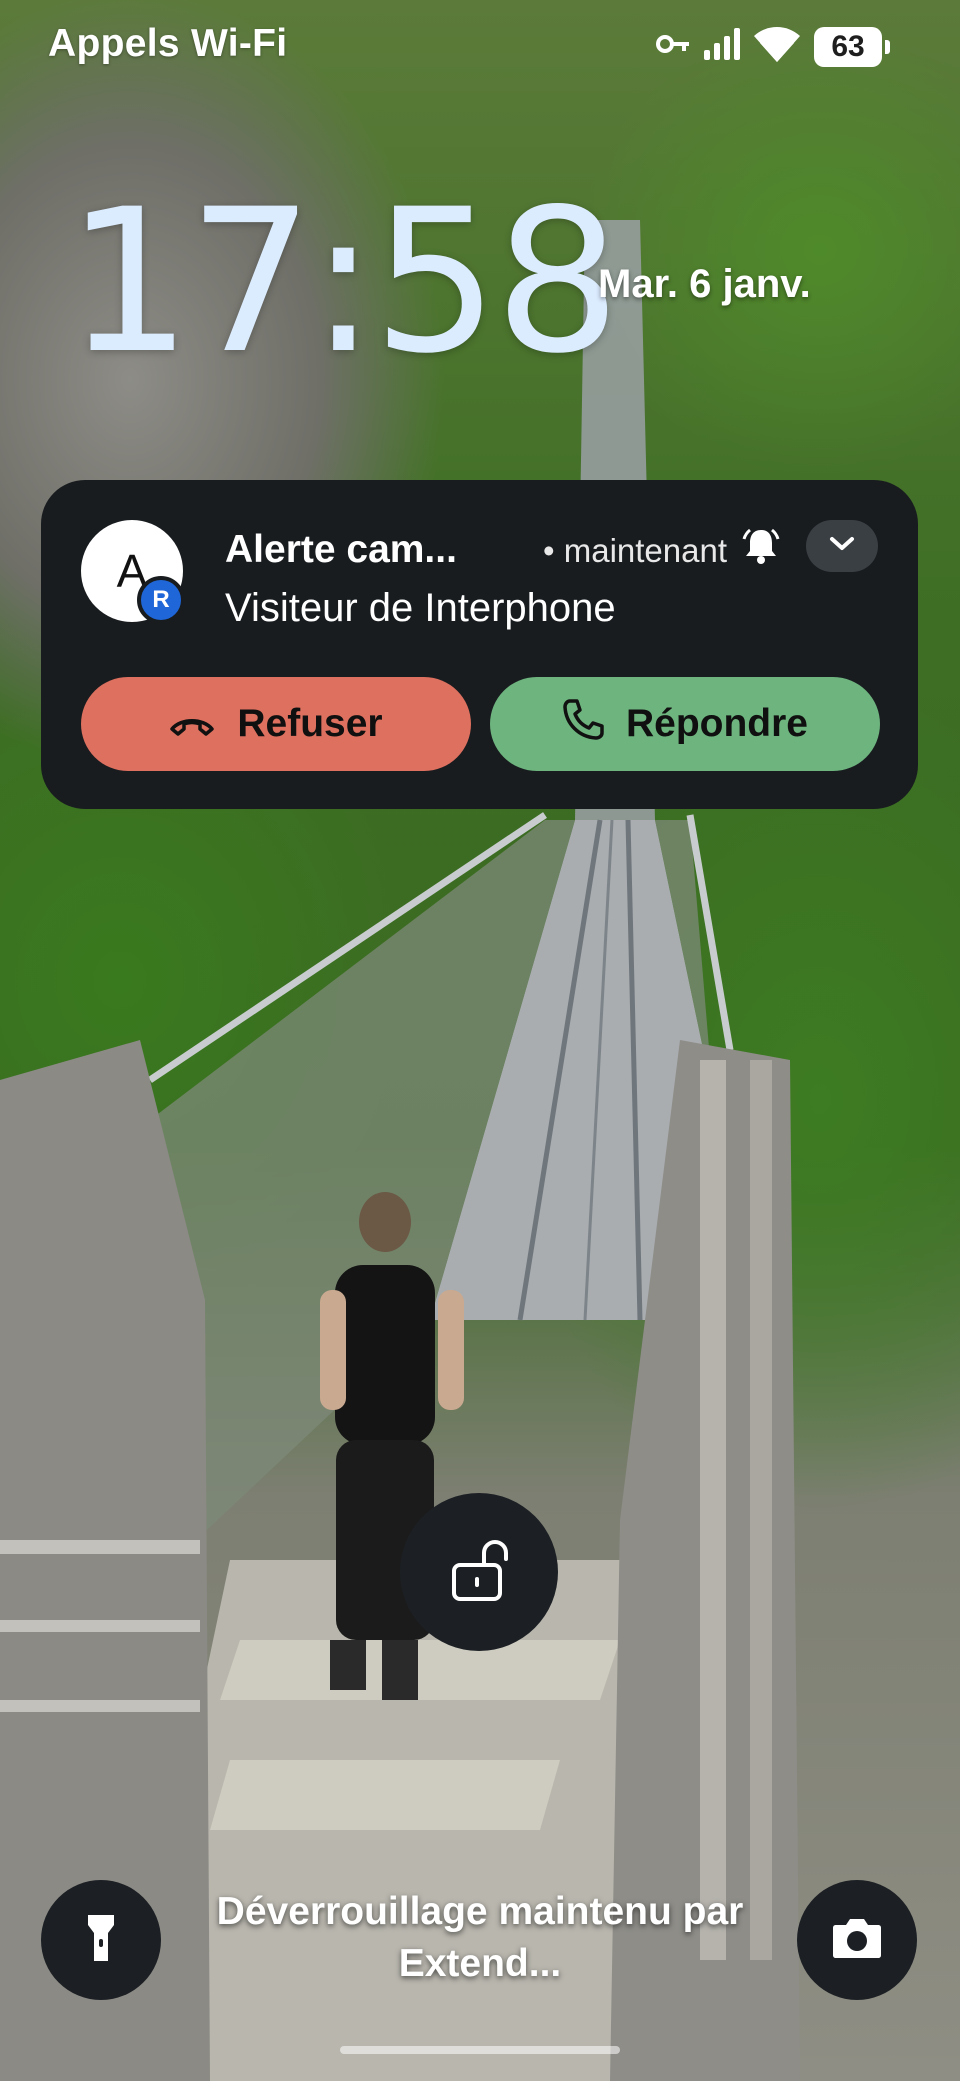 This screenshot has width=960, height=2081. I want to click on answer-label: Répondre, so click(716, 723).